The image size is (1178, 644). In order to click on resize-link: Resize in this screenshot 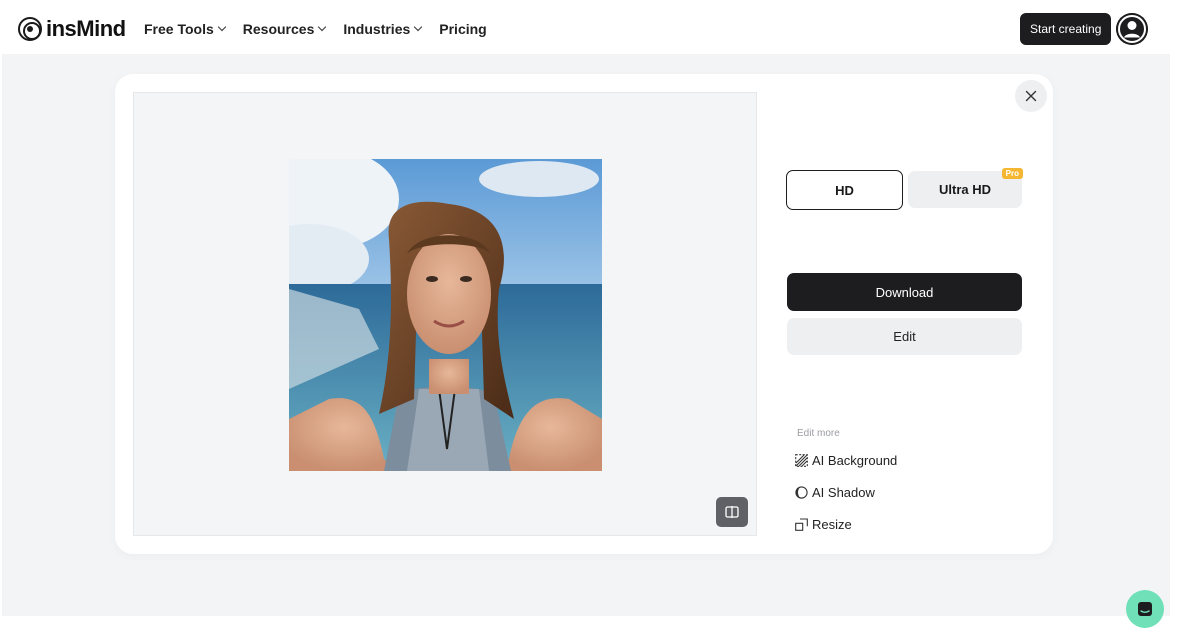, I will do `click(823, 524)`.